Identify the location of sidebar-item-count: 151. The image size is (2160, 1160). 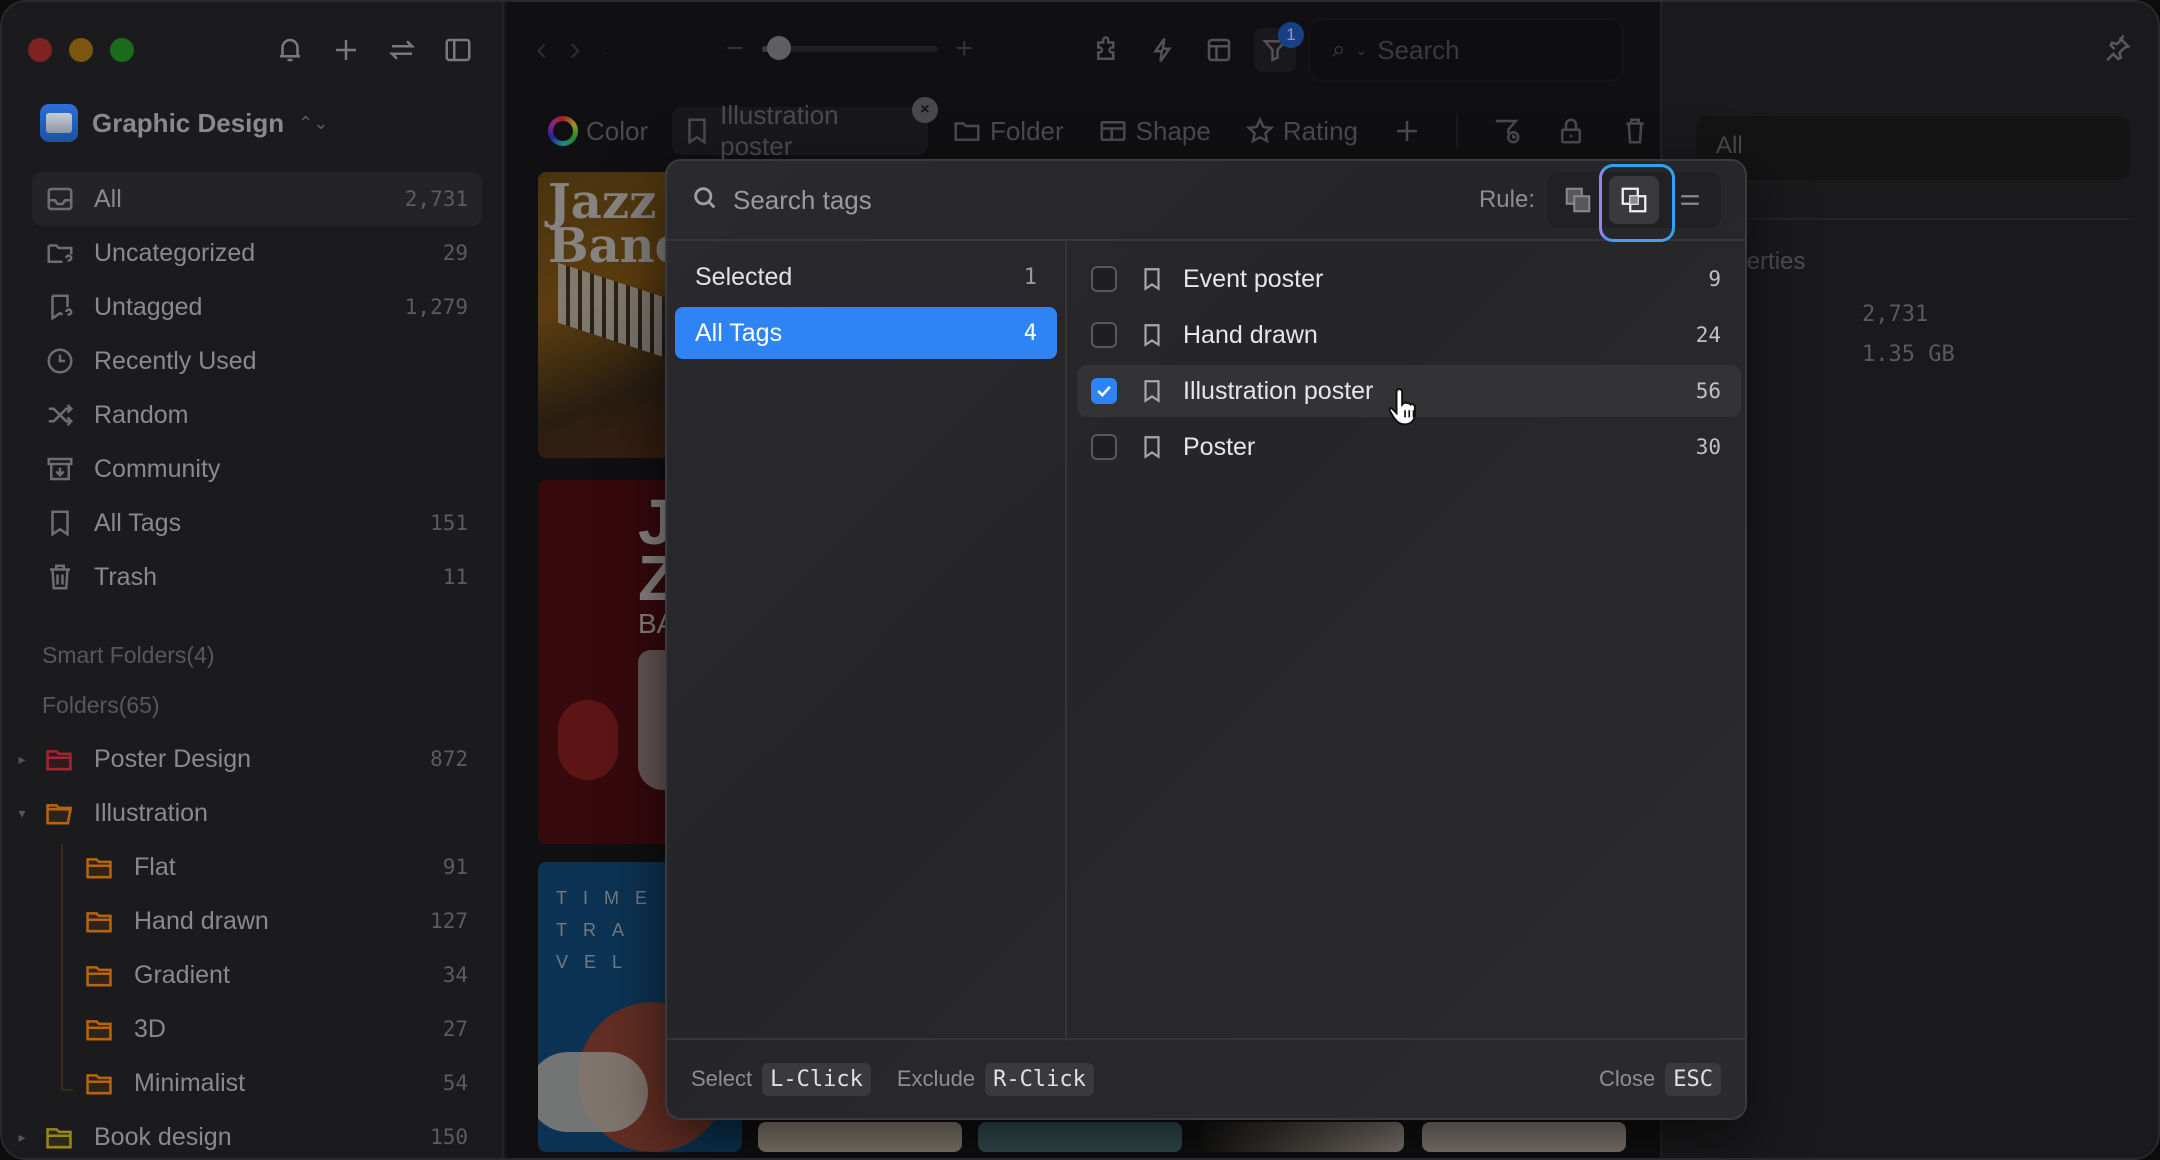
(449, 523).